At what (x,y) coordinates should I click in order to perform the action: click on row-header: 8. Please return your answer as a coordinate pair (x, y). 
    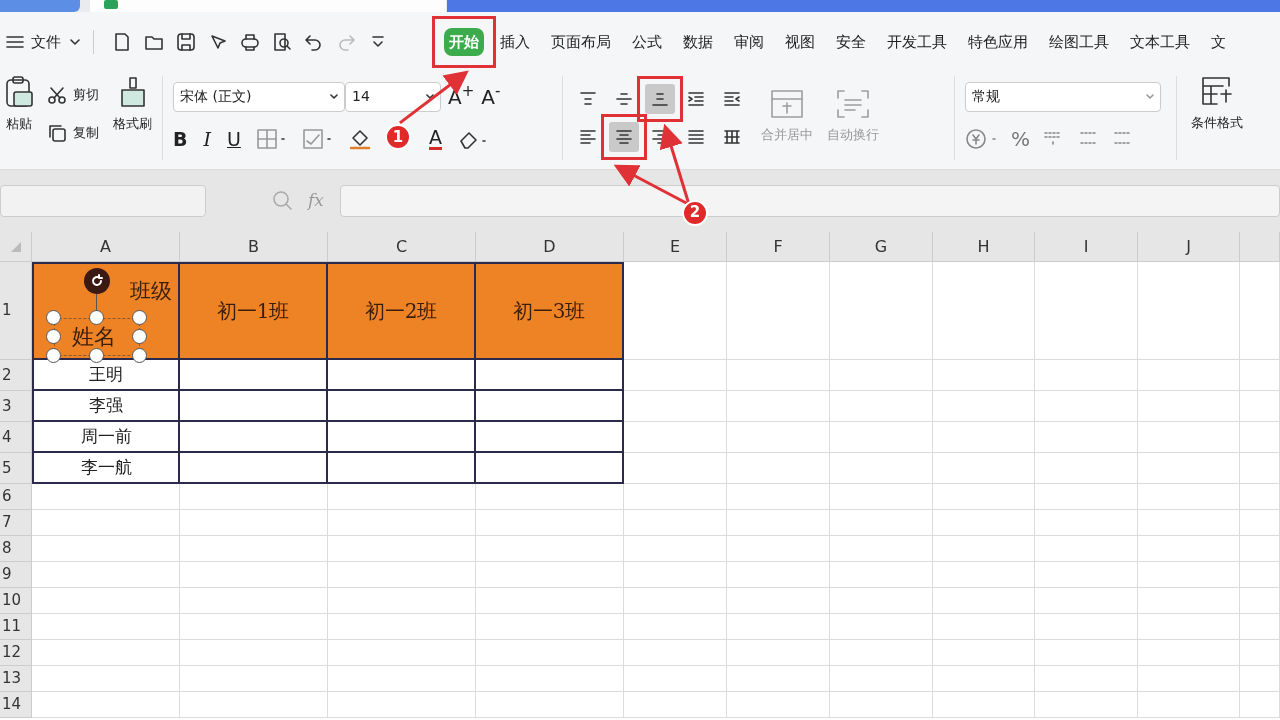
    Looking at the image, I should click on (16, 549).